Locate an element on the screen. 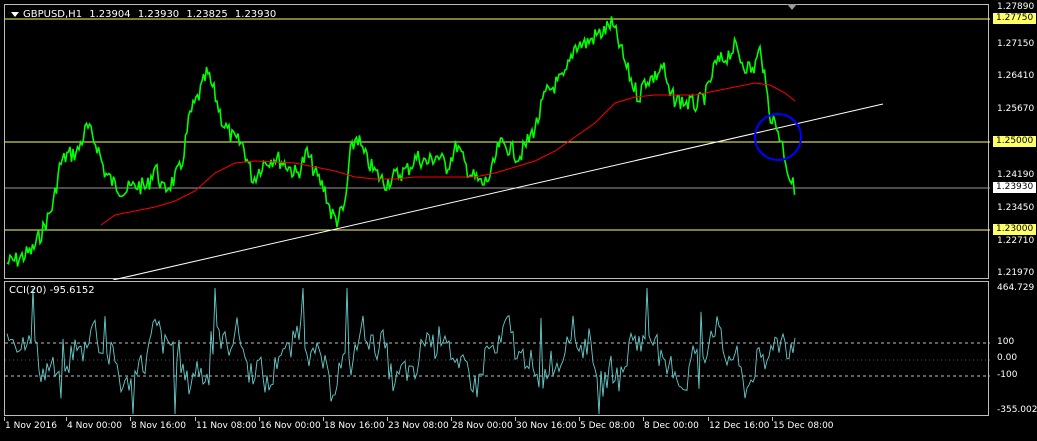 The image size is (1037, 441). time-label: 18 Nov 16:00 is located at coordinates (354, 426).